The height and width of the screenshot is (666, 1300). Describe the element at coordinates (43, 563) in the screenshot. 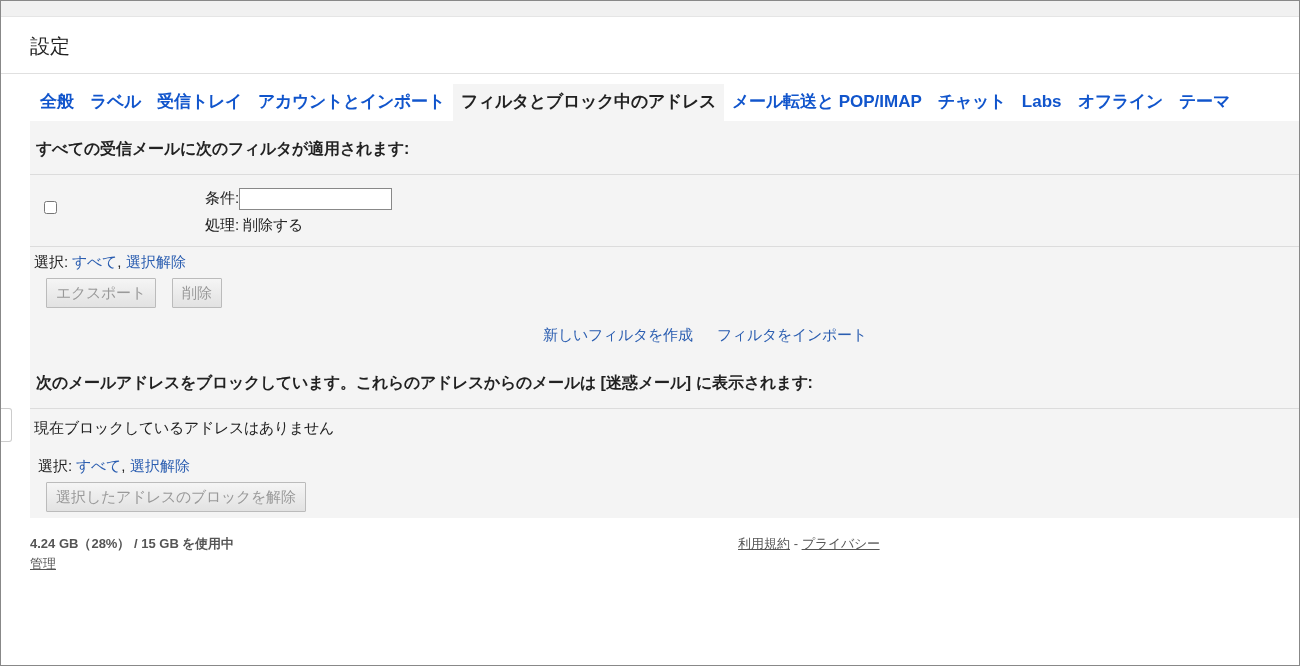

I see `manage-link: 管理` at that location.